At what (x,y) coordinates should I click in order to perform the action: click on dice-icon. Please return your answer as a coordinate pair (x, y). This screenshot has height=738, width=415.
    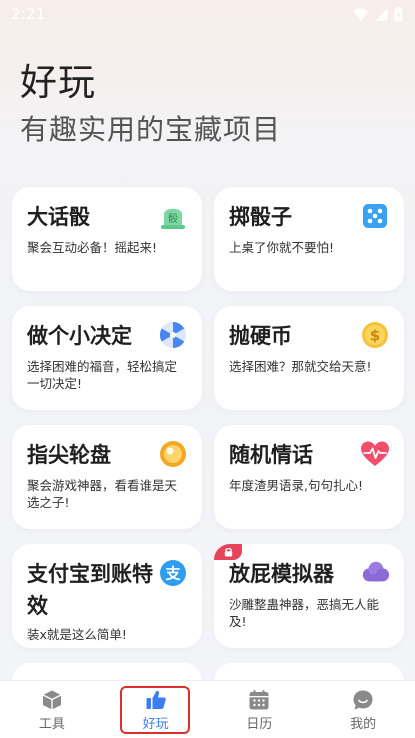
    Looking at the image, I should click on (375, 216).